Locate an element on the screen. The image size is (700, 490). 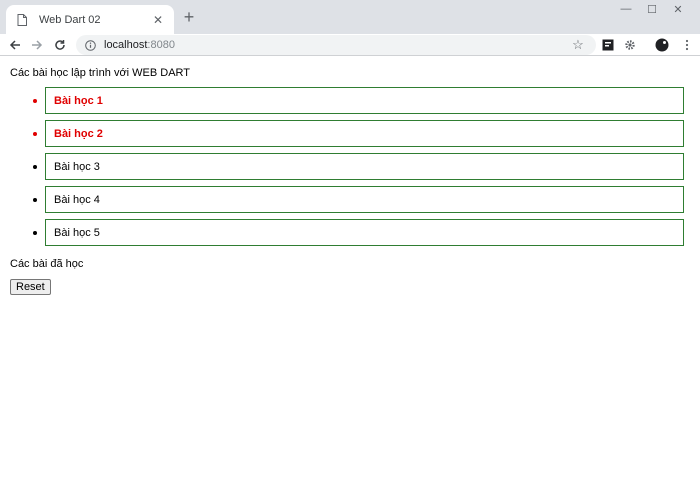
lesson-item: Bài học 3 is located at coordinates (358, 166).